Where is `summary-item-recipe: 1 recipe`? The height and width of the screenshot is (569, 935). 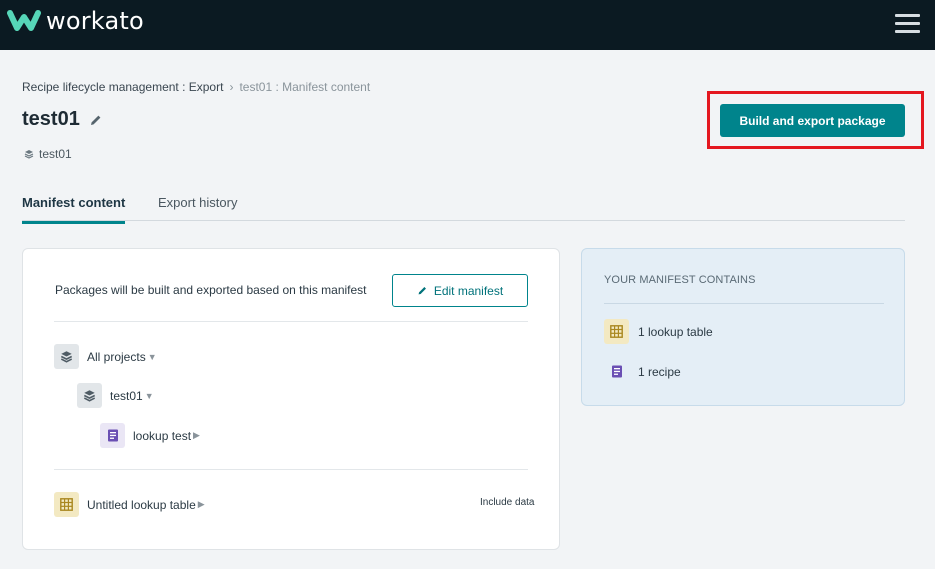 summary-item-recipe: 1 recipe is located at coordinates (642, 371).